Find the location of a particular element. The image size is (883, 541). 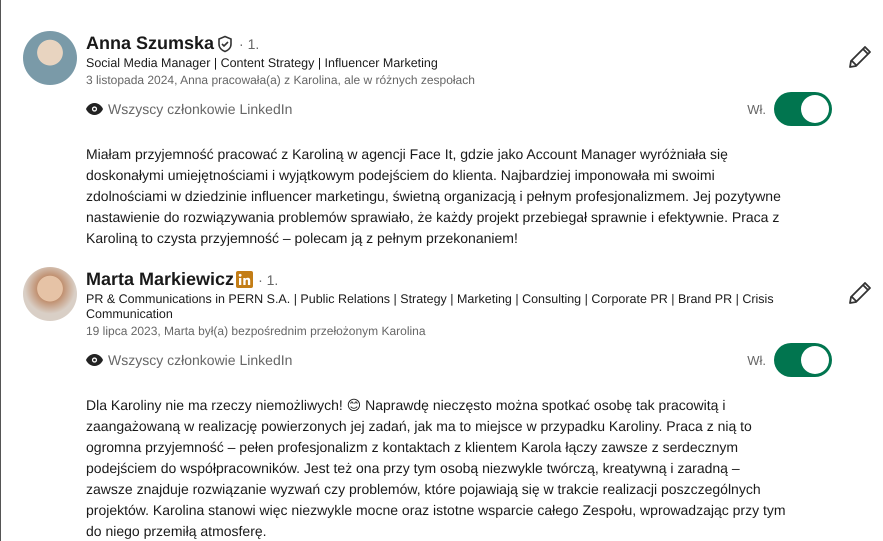

recommendation-date: 19 lipca 2023, Marta był(a) bezpośrednim przełożonym Karolina is located at coordinates (256, 331).